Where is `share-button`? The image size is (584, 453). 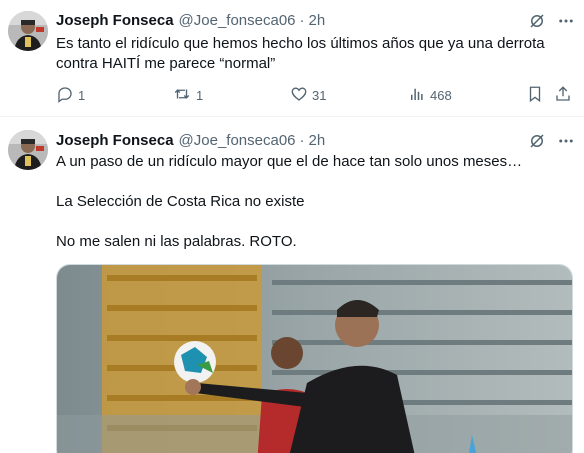 share-button is located at coordinates (563, 95).